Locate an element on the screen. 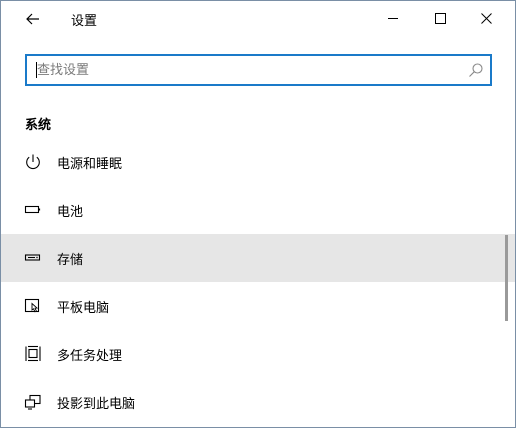 This screenshot has width=516, height=428. search-box is located at coordinates (258, 70).